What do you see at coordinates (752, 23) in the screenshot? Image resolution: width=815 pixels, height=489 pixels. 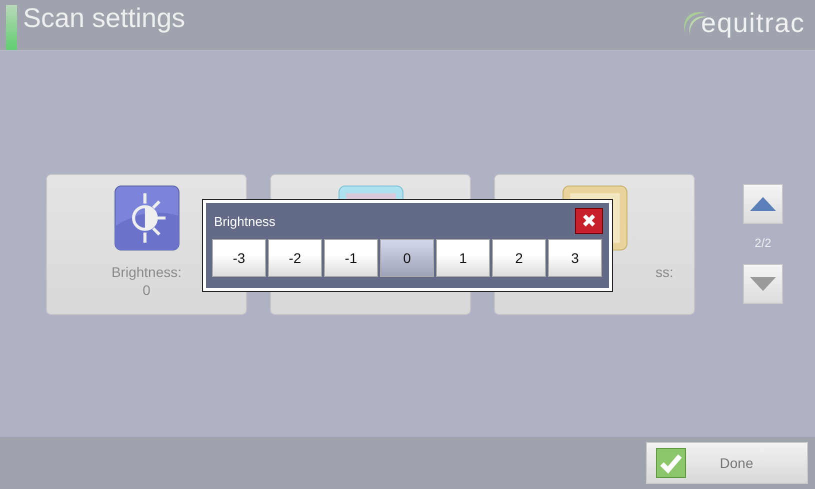 I see `logo-text: equitrac` at bounding box center [752, 23].